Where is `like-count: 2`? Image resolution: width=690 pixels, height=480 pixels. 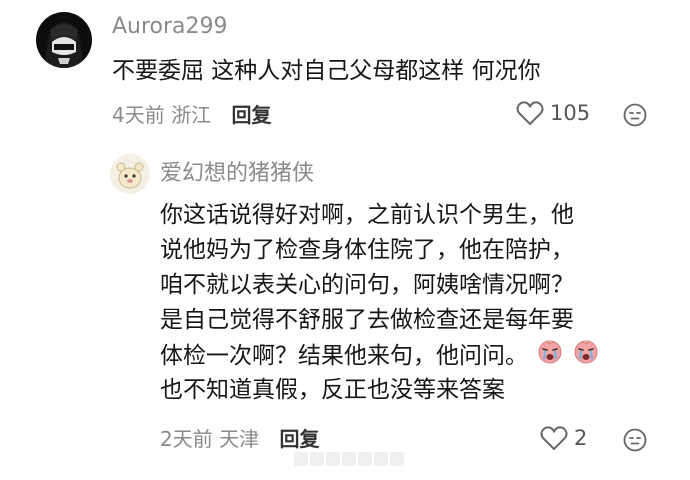
like-count: 2 is located at coordinates (581, 438).